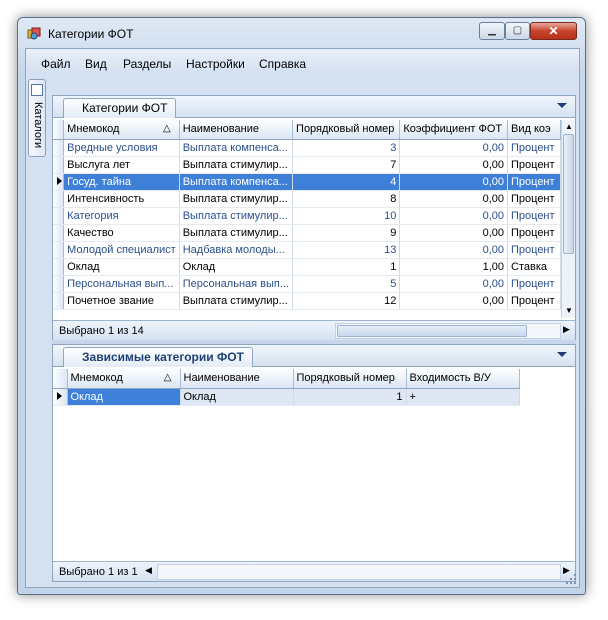 The width and height of the screenshot is (608, 620). I want to click on column-header-coefficient: Коэффициент ФОТ, so click(453, 130).